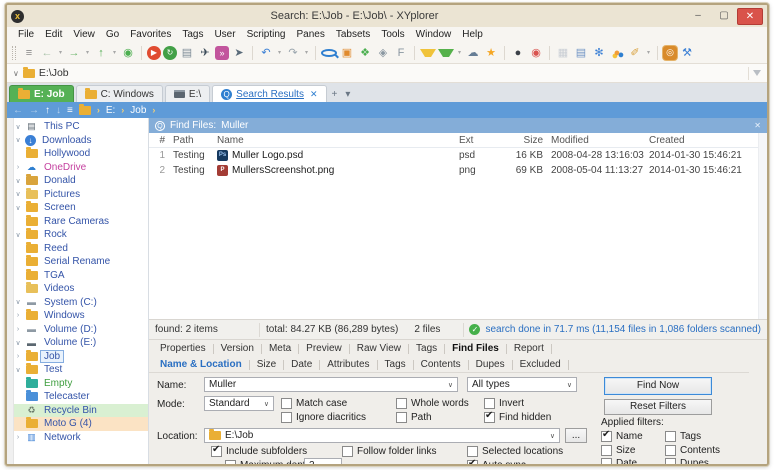 The height and width of the screenshot is (470, 774). I want to click on panel-tab: Meta, so click(280, 348).